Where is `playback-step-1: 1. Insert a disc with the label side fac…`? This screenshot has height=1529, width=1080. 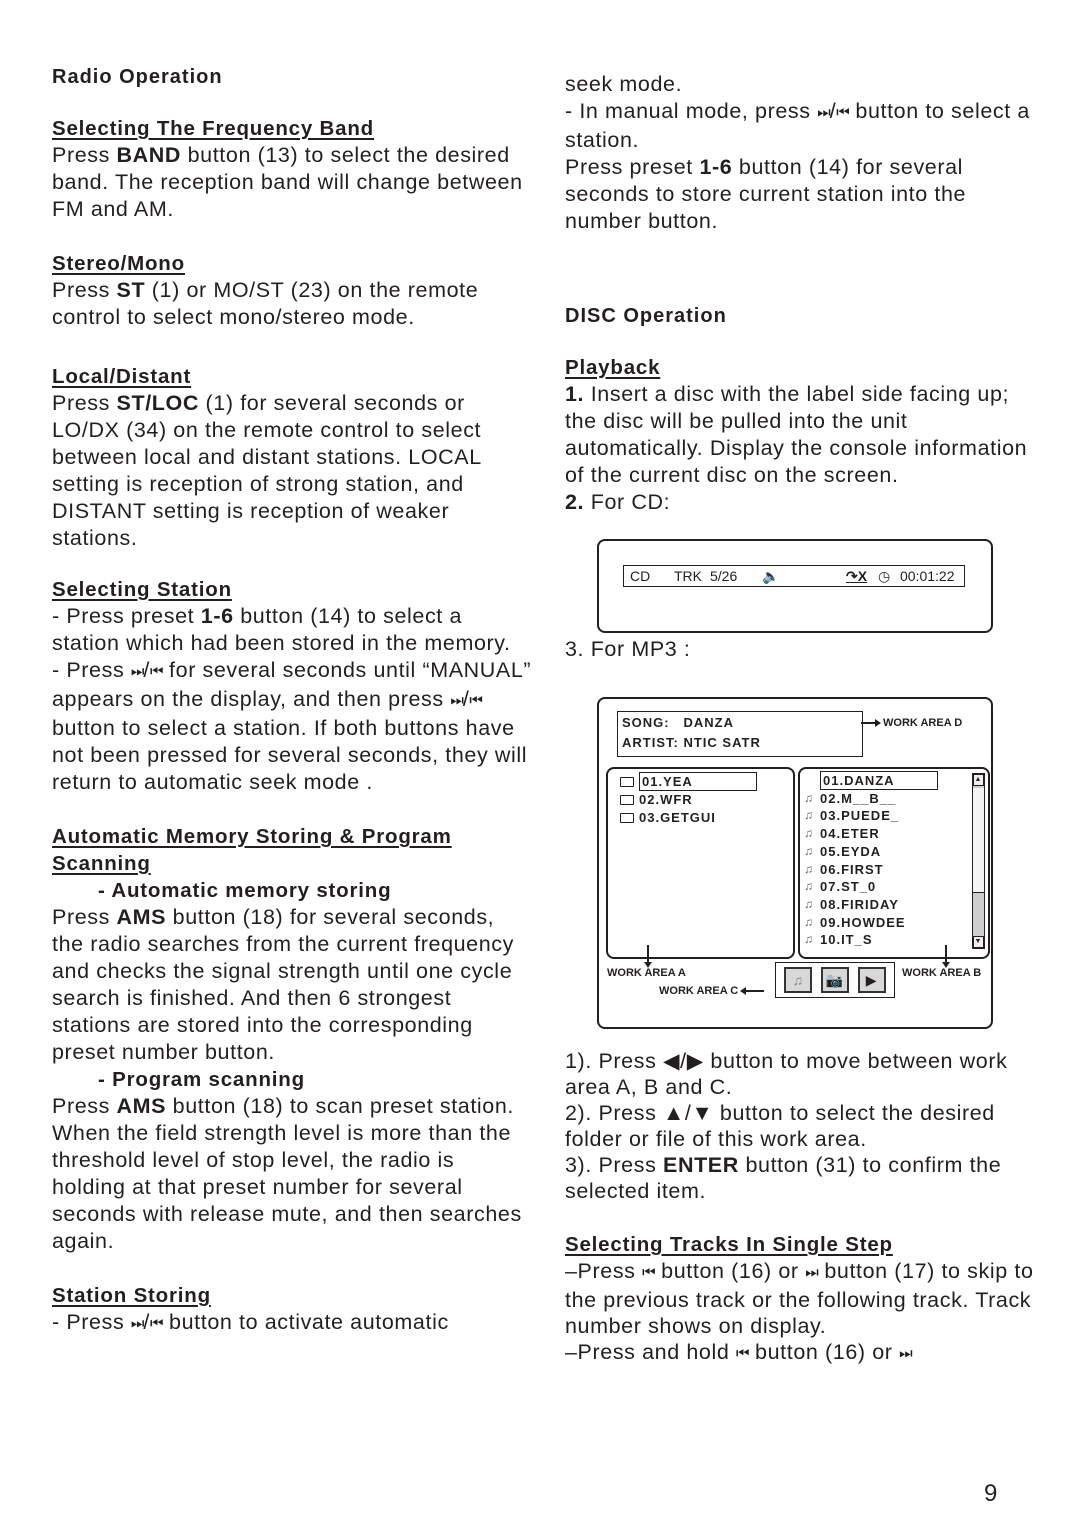
playback-step-1: 1. Insert a disc with the label side fac… is located at coordinates (796, 434).